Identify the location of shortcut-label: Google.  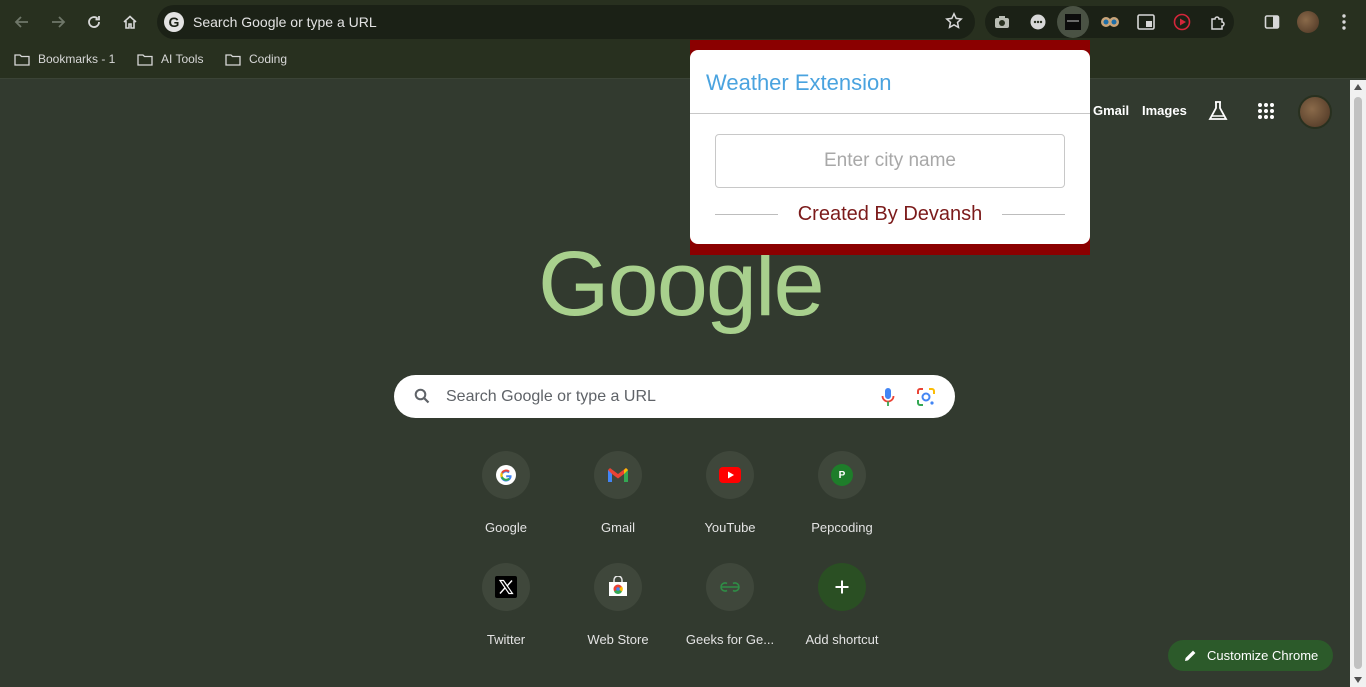
(506, 527).